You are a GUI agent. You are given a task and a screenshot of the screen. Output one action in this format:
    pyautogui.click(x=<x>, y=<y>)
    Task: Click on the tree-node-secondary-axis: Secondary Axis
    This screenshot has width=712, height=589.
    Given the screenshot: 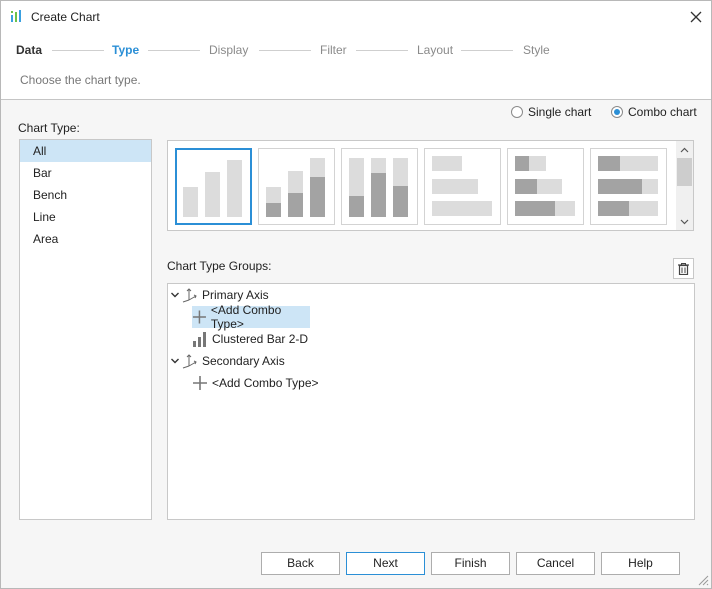 What is the action you would take?
    pyautogui.click(x=227, y=361)
    